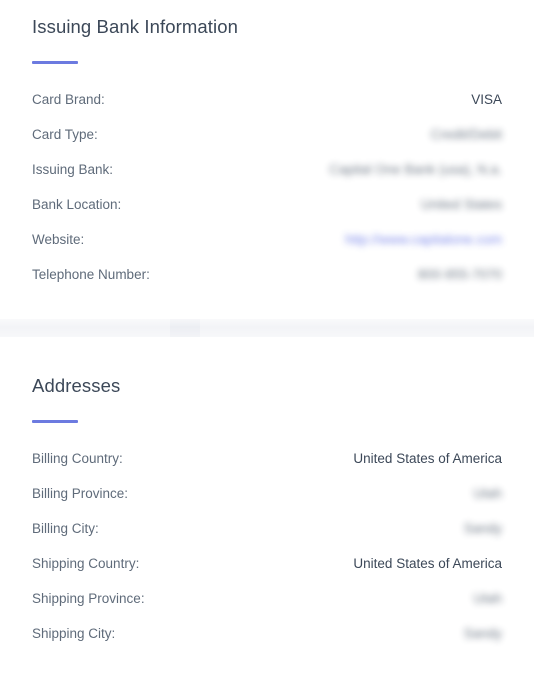 Image resolution: width=534 pixels, height=690 pixels. I want to click on shipping-province-label: Shipping Province:, so click(88, 598).